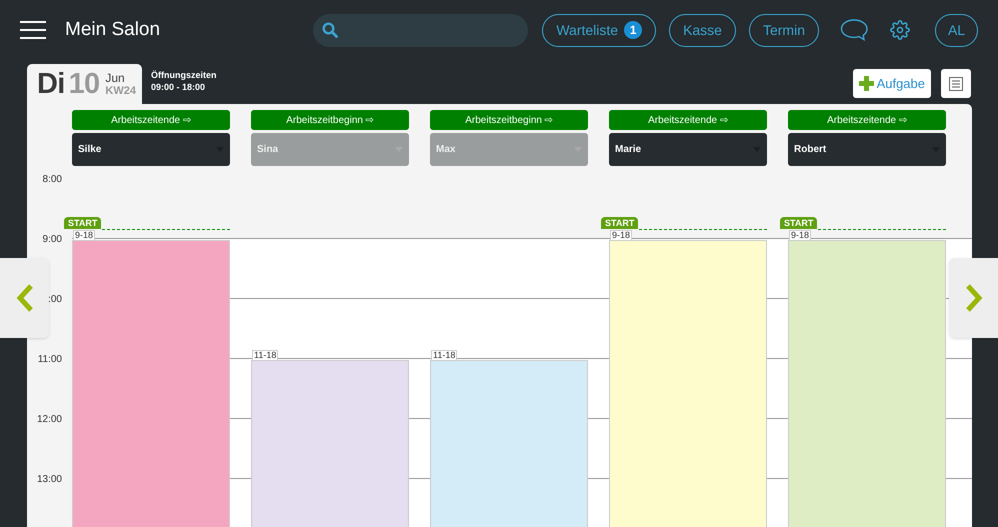 This screenshot has height=527, width=998. Describe the element at coordinates (973, 298) in the screenshot. I see `chevron-right-icon` at that location.